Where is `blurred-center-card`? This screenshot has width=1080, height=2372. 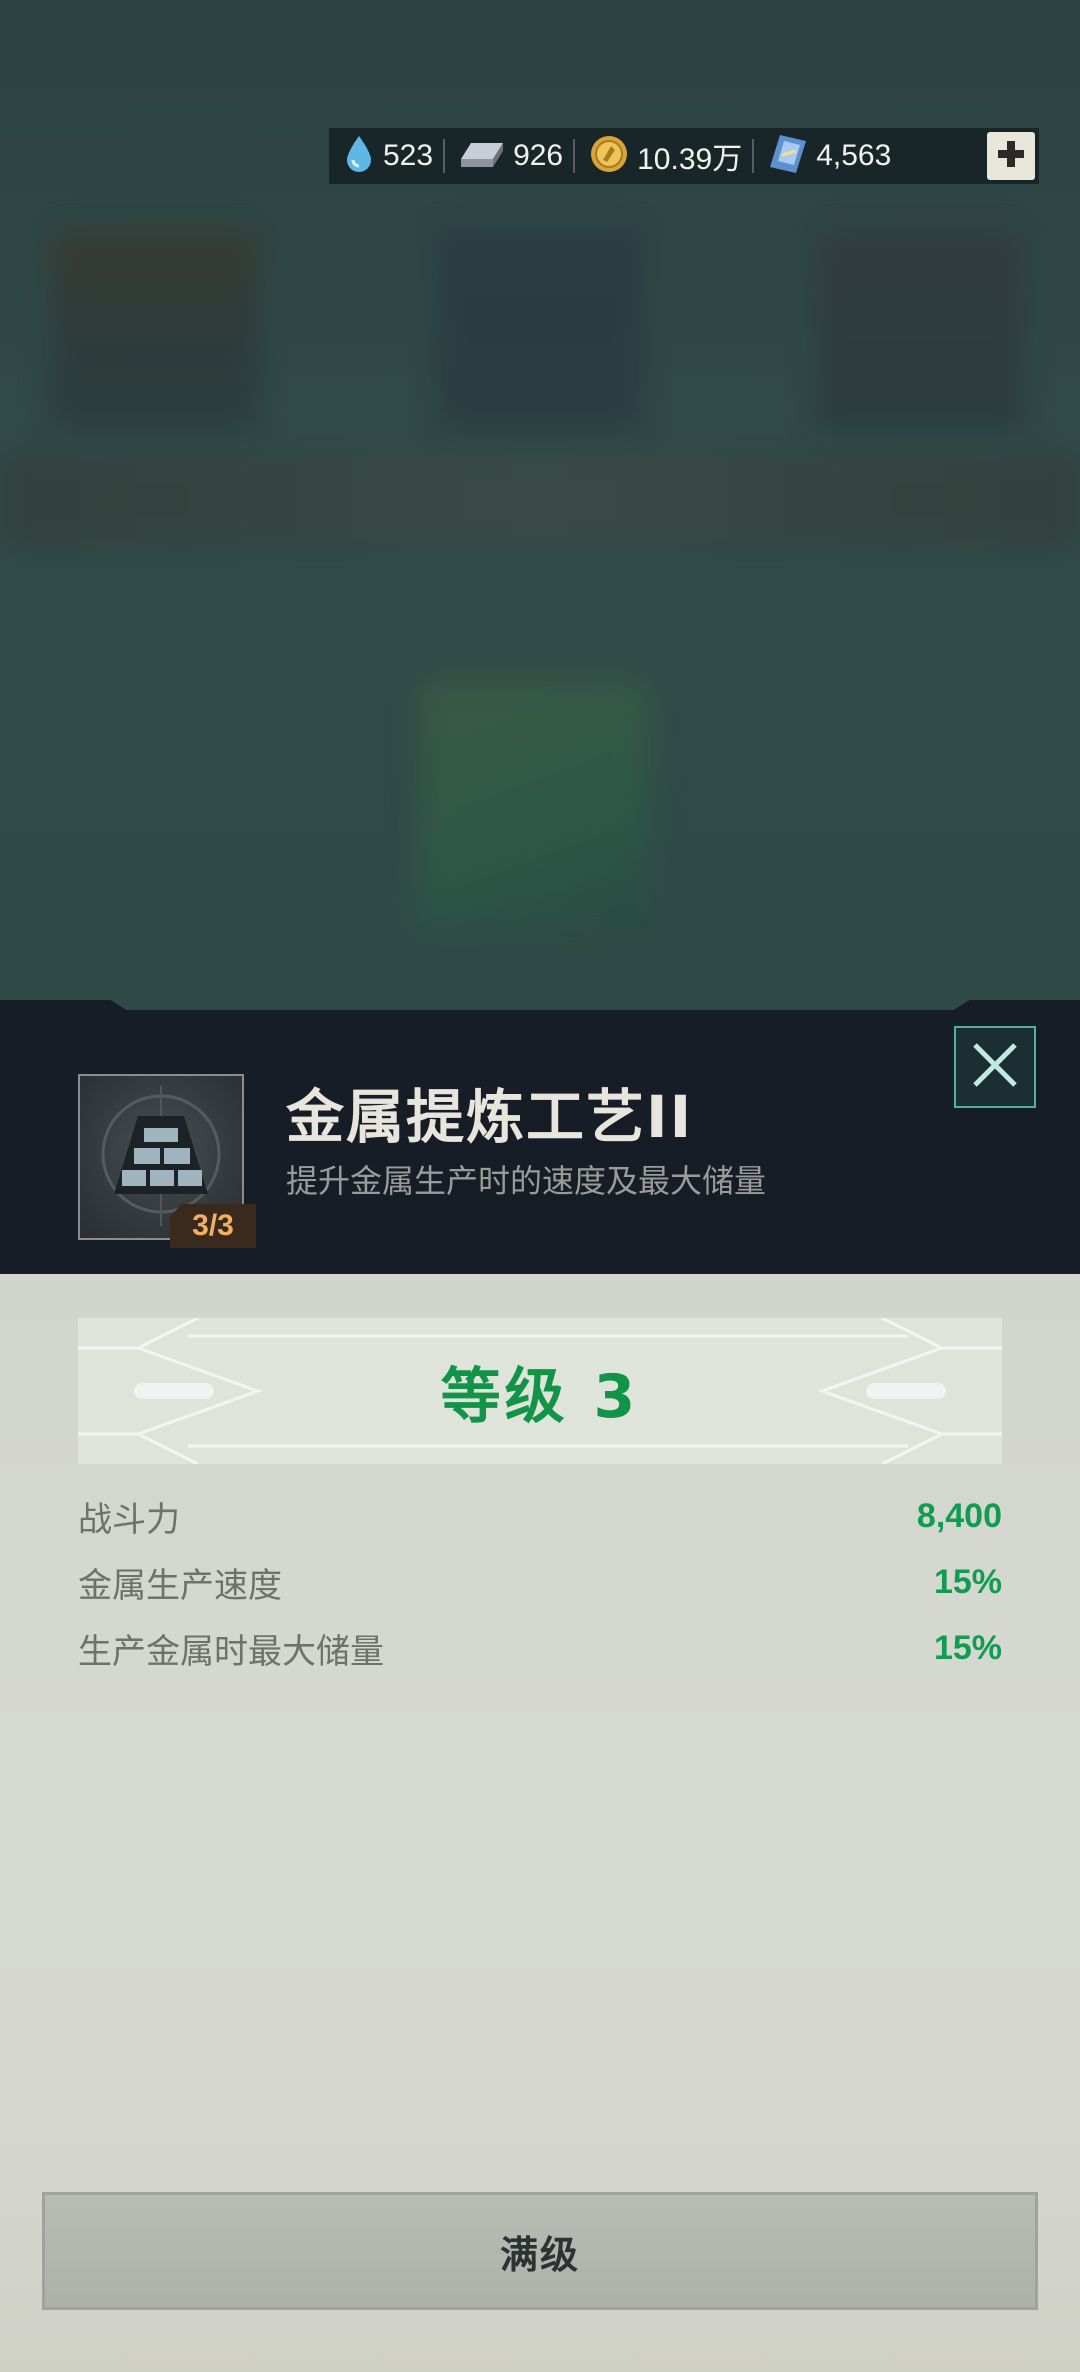
blurred-center-card is located at coordinates (535, 805).